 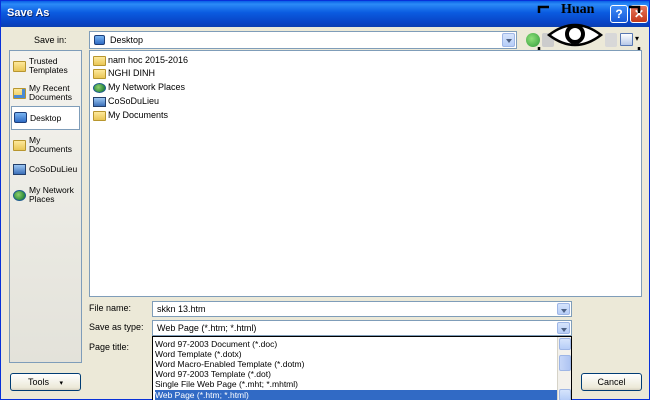 I want to click on tools-button-label: Tools, so click(x=38, y=382).